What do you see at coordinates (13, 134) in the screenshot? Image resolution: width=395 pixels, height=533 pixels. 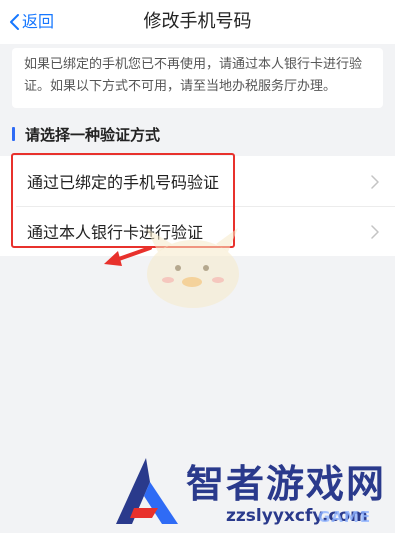 I see `section-accent-bar` at bounding box center [13, 134].